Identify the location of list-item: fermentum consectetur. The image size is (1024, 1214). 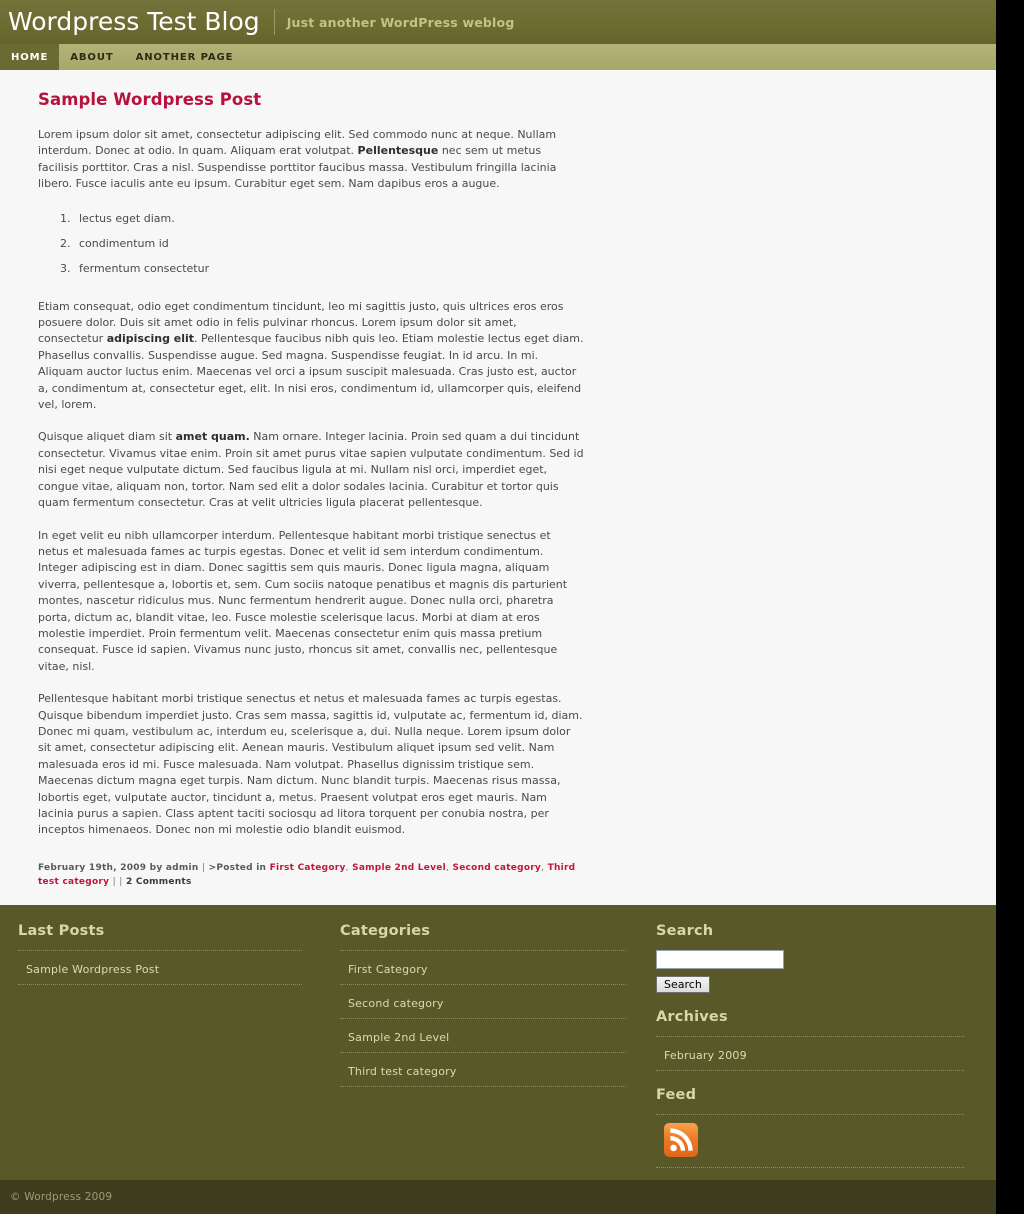
(329, 269).